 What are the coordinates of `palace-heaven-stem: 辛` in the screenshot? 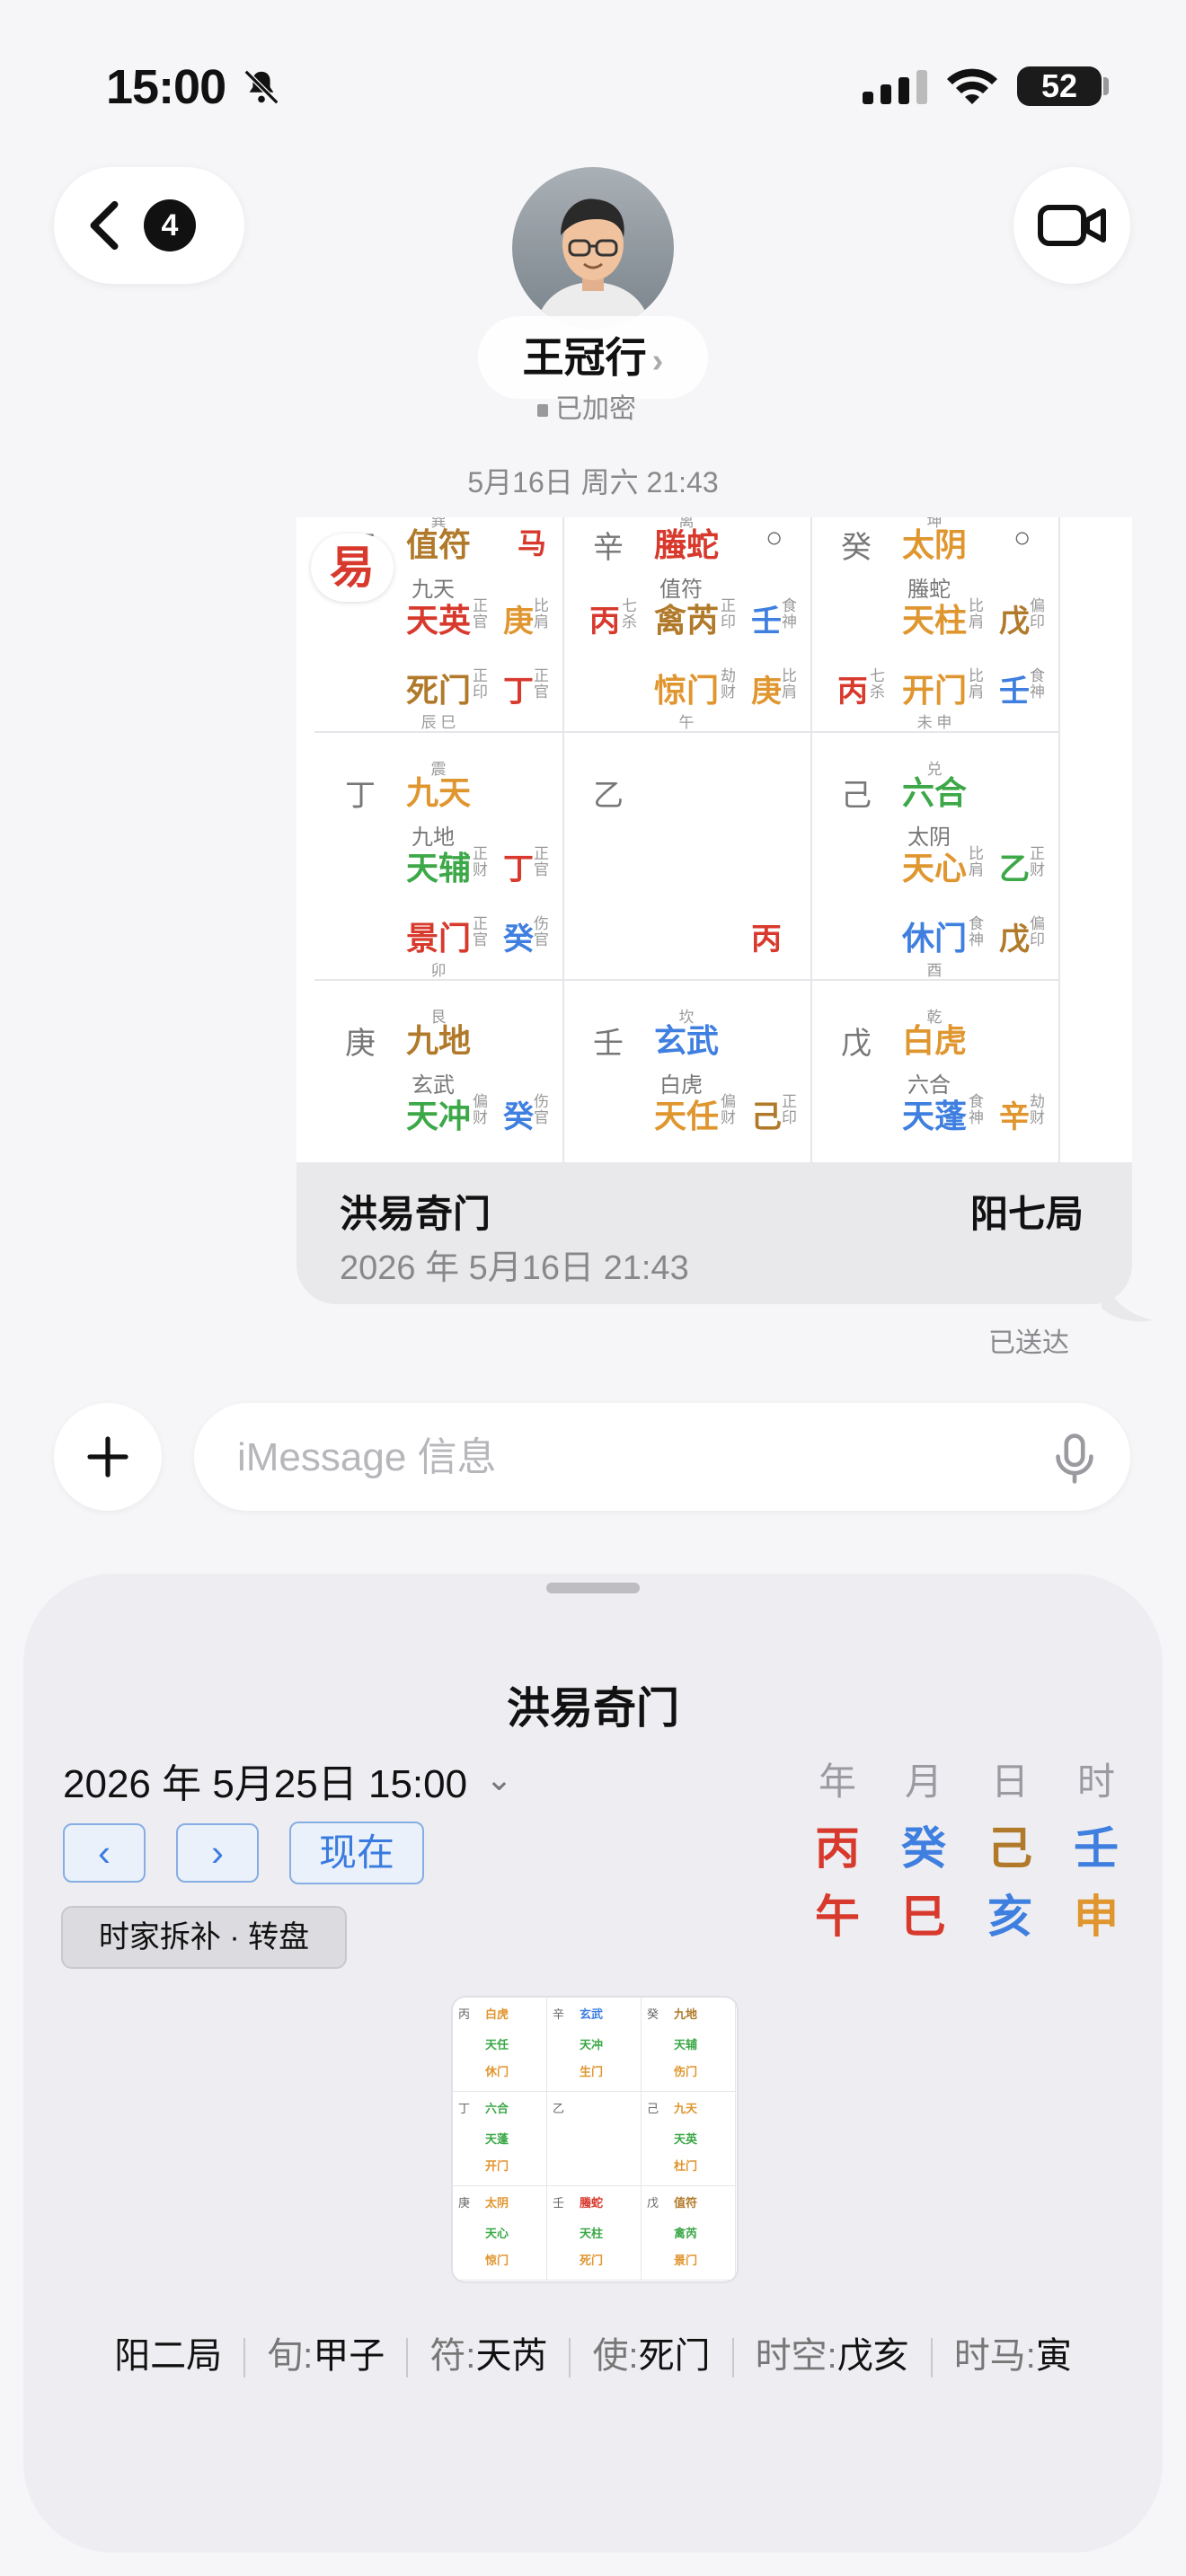 It's located at (1014, 1117).